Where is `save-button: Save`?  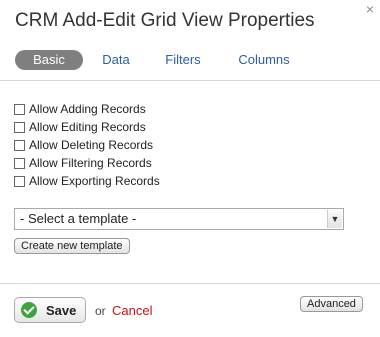
save-button: Save is located at coordinates (50, 310).